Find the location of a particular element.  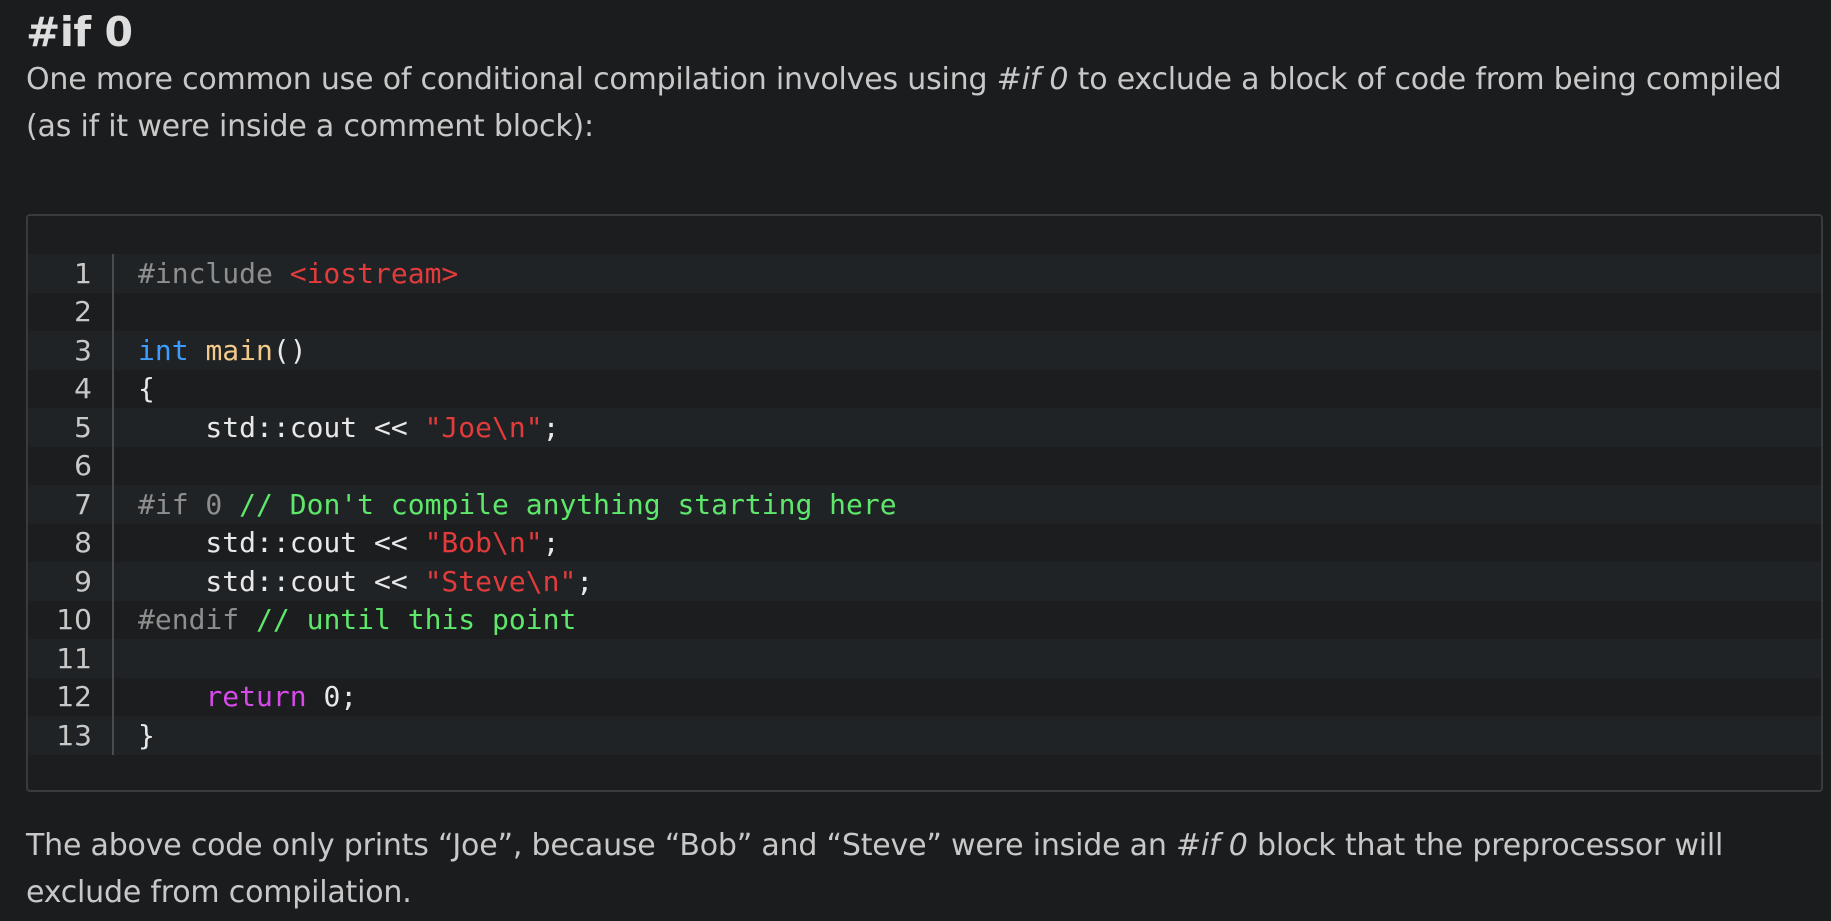

line-number: 8 is located at coordinates (83, 543).